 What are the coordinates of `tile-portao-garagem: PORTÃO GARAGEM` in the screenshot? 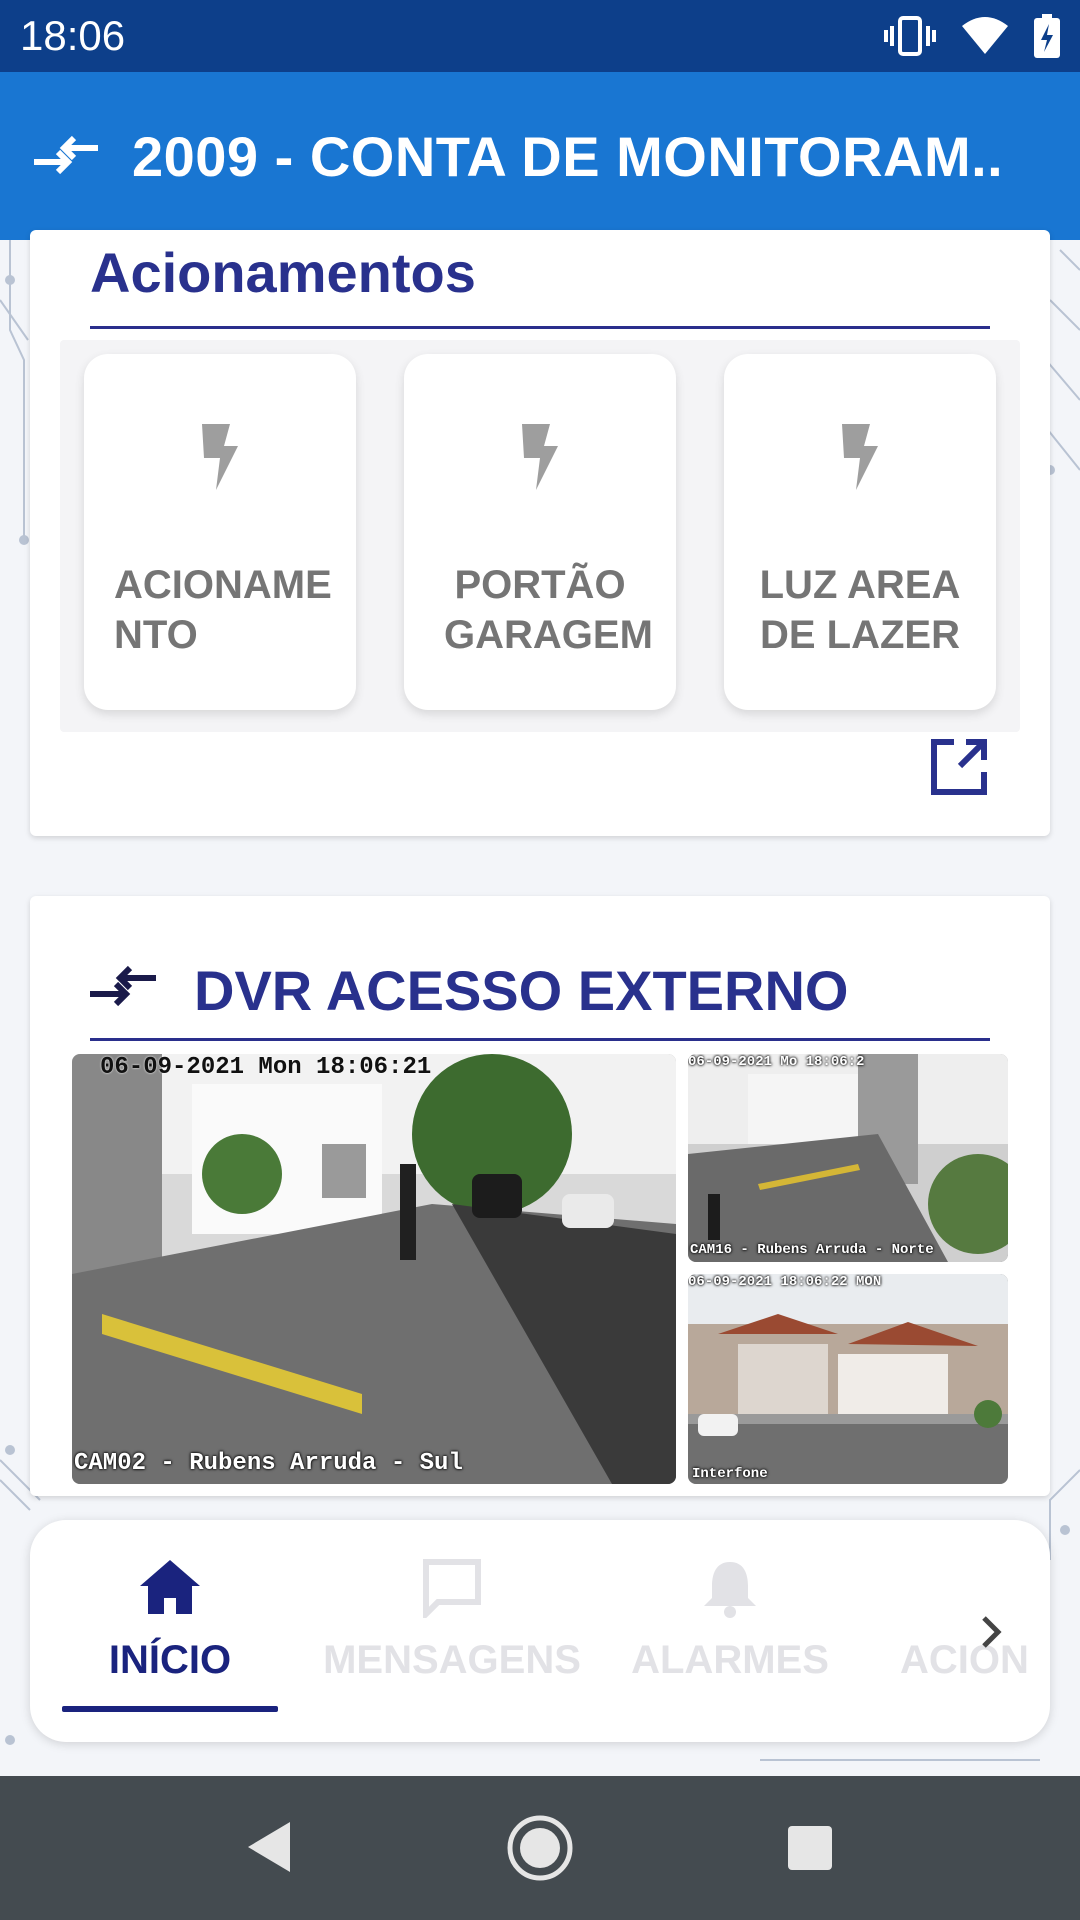 It's located at (540, 532).